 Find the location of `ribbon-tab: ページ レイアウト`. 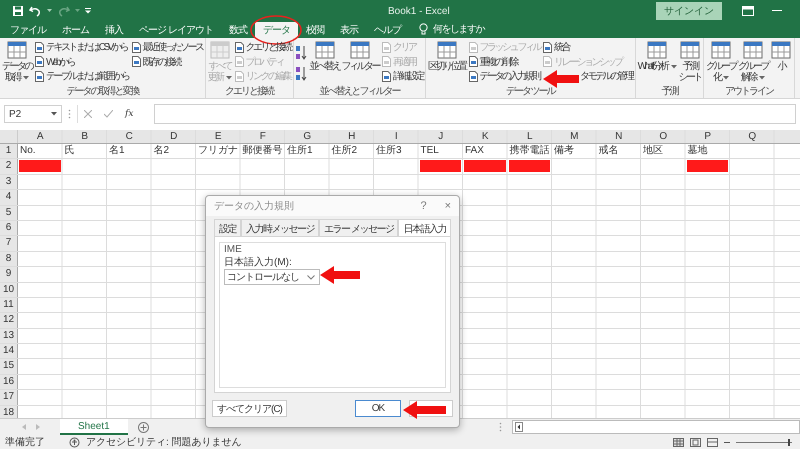

ribbon-tab: ページ レイアウト is located at coordinates (176, 30).